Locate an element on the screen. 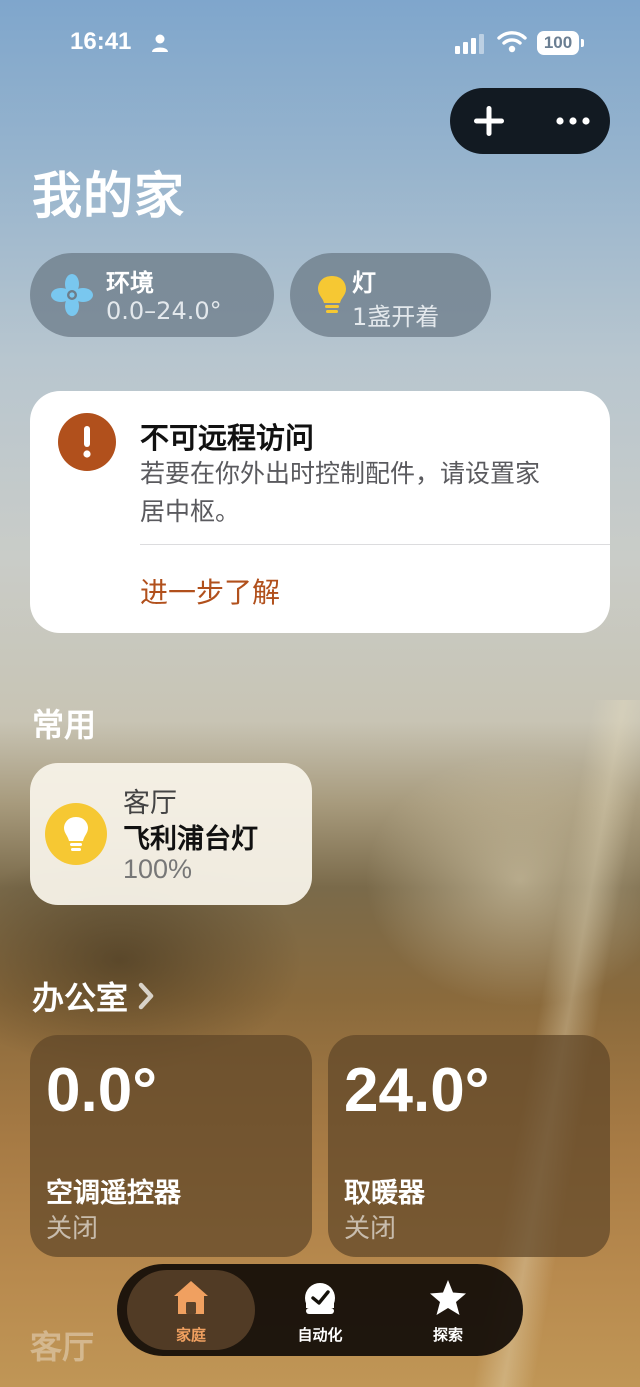  ellipsis-icon is located at coordinates (573, 121).